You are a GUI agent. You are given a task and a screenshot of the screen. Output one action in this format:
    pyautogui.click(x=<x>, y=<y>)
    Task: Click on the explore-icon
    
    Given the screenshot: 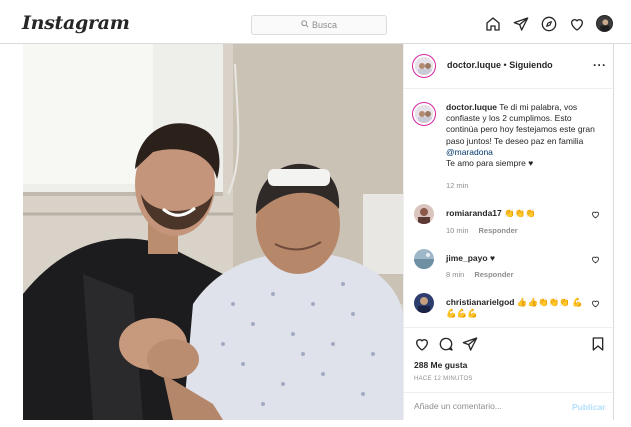 What is the action you would take?
    pyautogui.click(x=548, y=23)
    